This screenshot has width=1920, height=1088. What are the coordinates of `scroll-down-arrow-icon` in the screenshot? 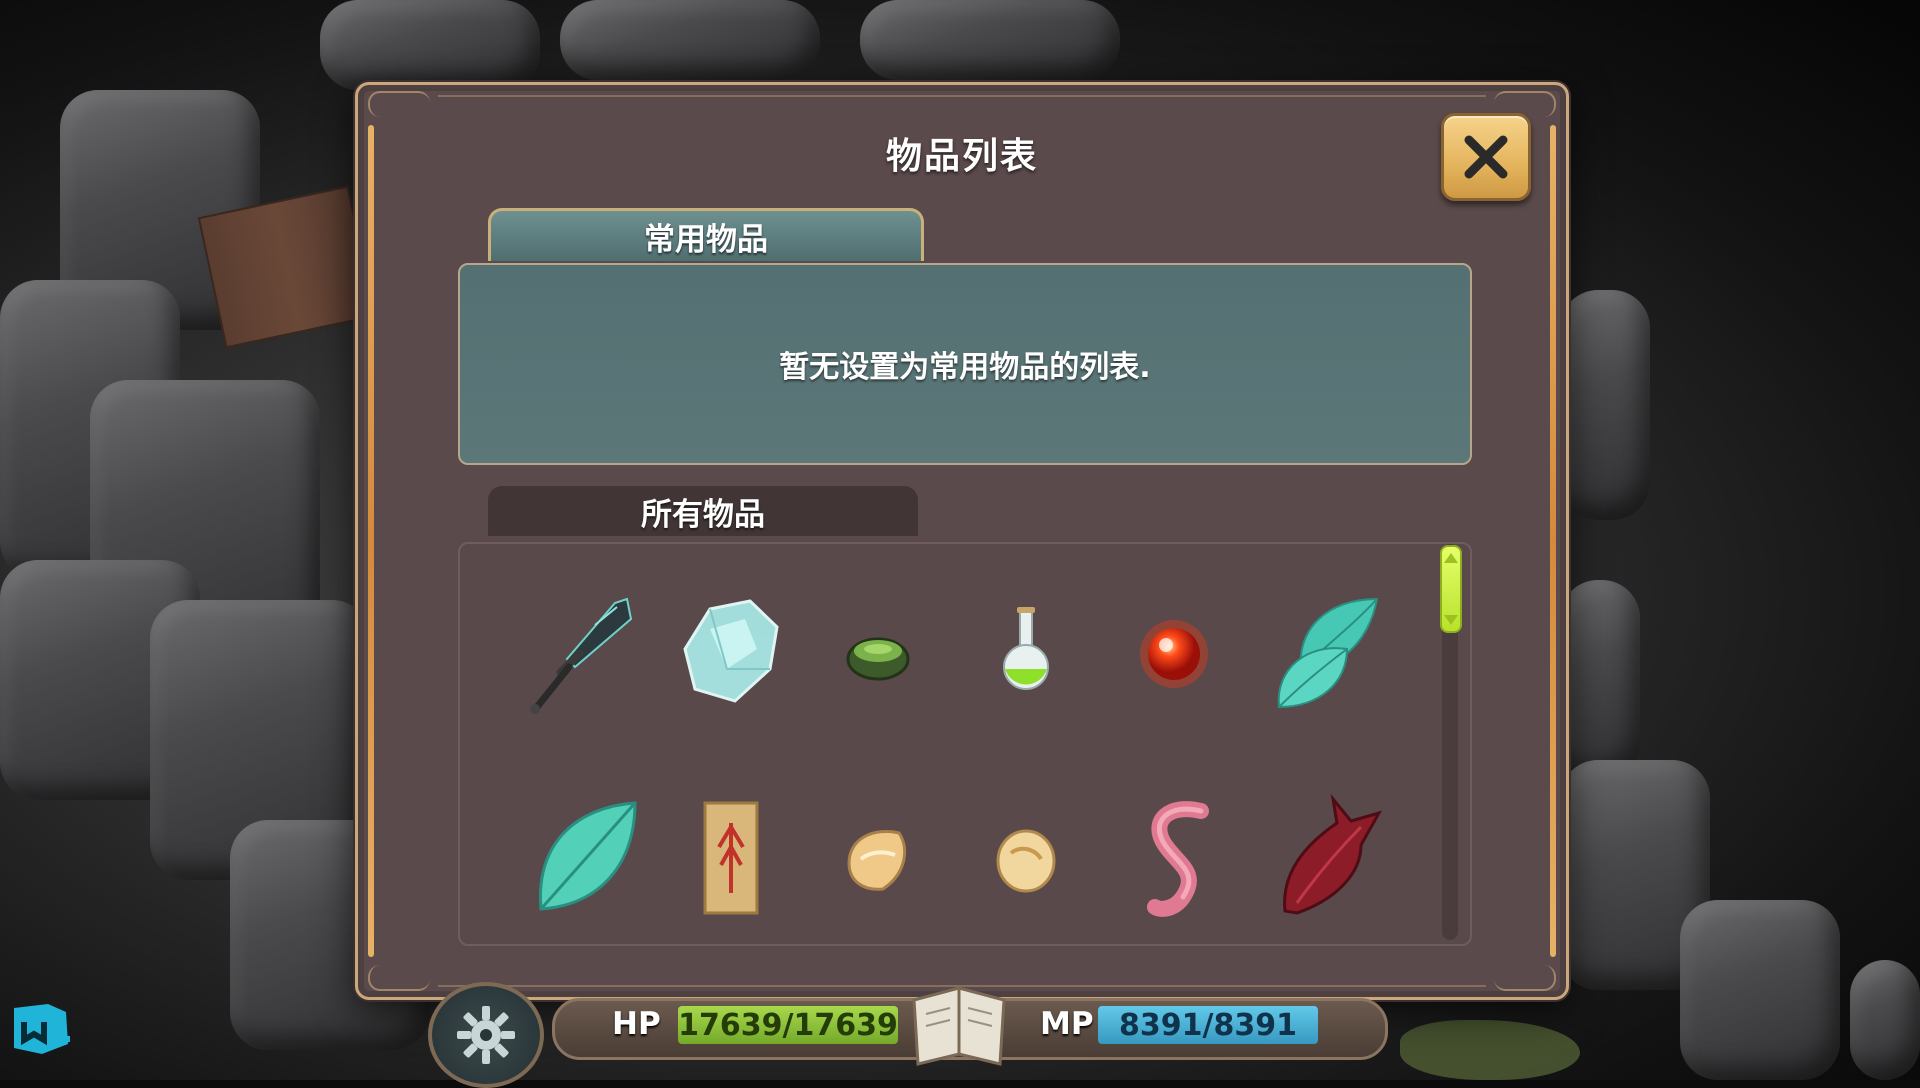 It's located at (1451, 620).